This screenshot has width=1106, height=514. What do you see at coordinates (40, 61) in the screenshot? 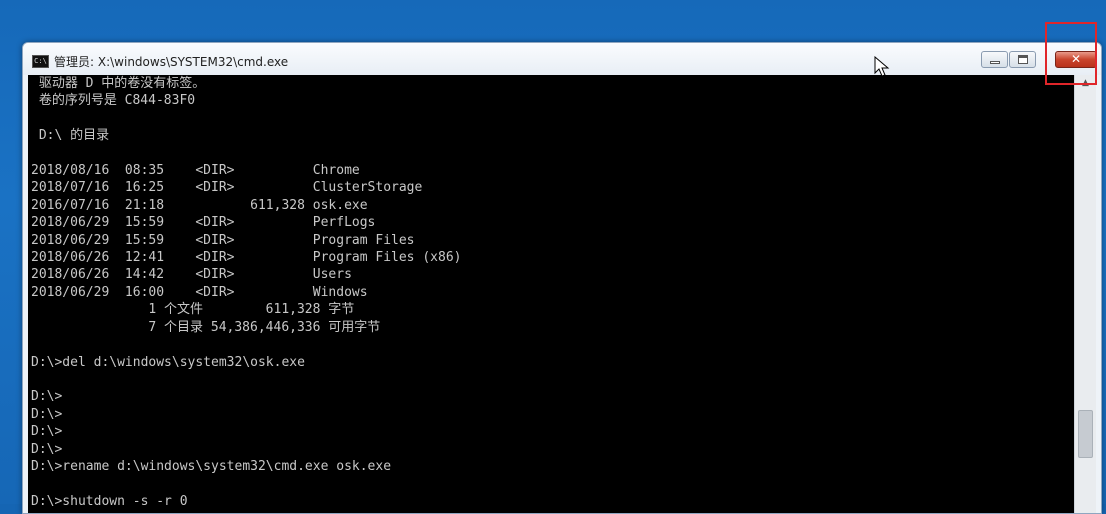
I see `cmd-app-icon: C:\` at bounding box center [40, 61].